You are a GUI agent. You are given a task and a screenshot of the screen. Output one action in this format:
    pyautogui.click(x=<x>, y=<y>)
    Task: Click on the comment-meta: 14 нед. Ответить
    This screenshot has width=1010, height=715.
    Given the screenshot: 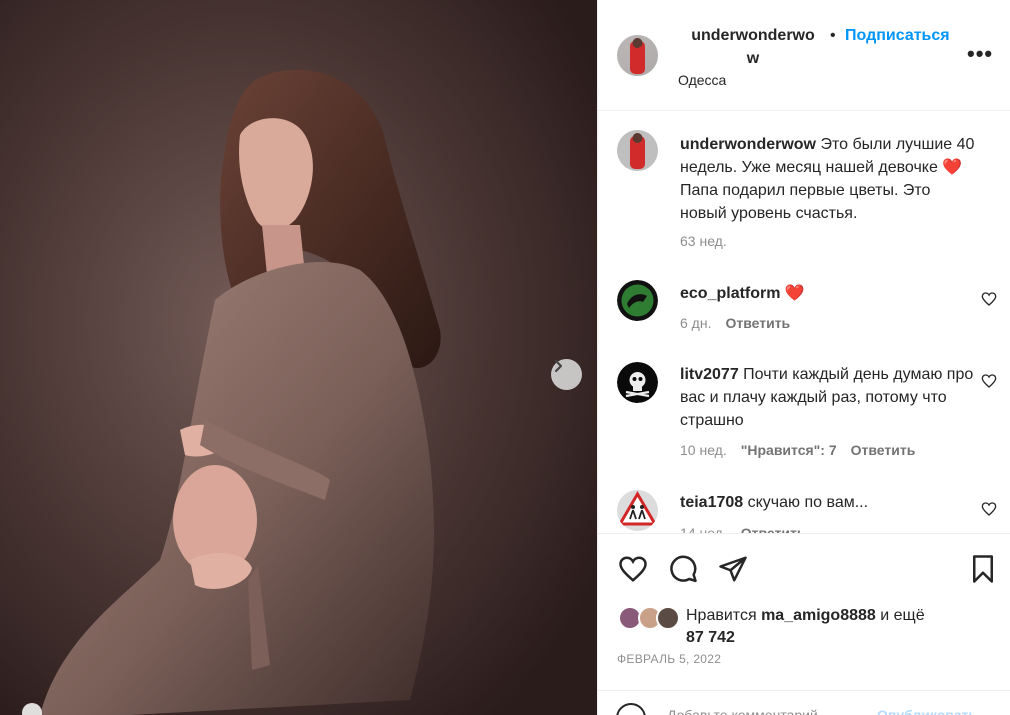 What is the action you would take?
    pyautogui.click(x=742, y=529)
    